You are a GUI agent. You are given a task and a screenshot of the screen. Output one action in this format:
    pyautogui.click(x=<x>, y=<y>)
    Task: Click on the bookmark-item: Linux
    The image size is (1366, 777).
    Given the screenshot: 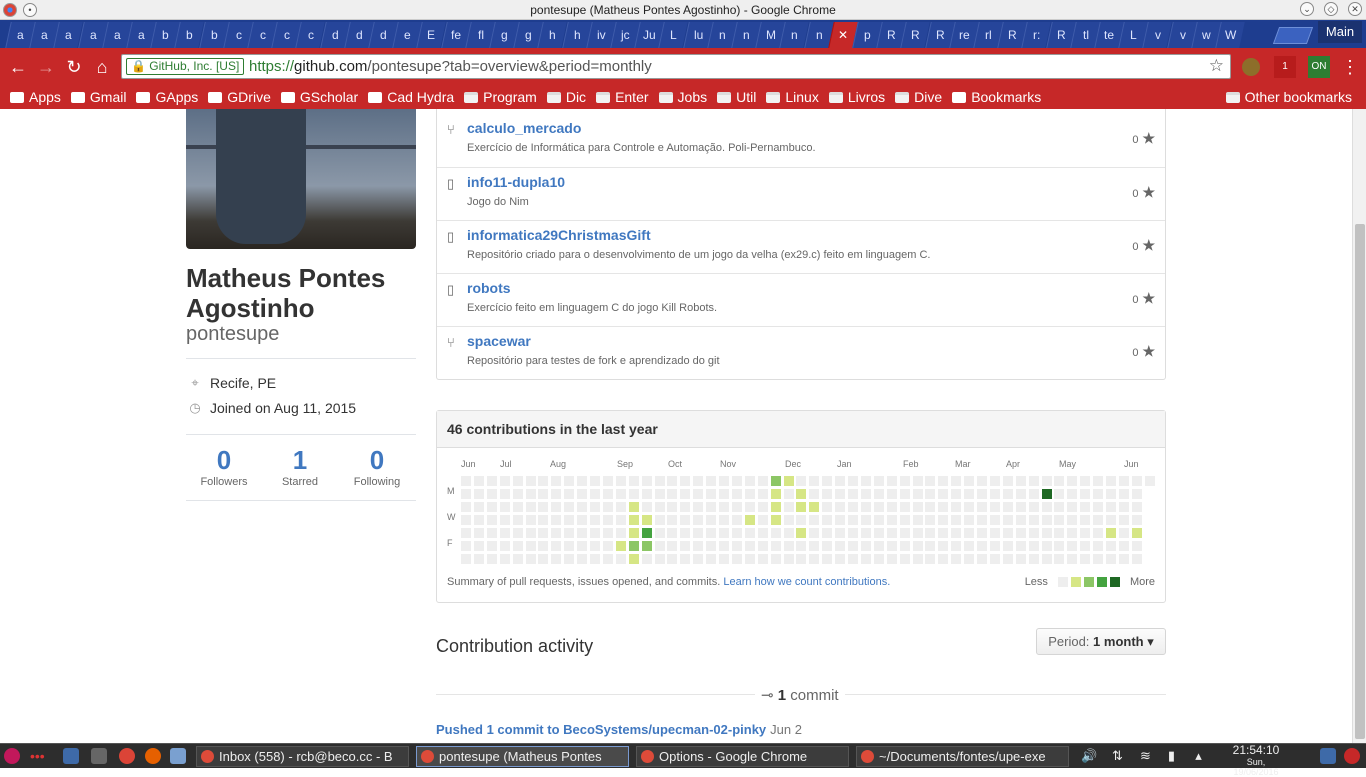 What is the action you would take?
    pyautogui.click(x=792, y=97)
    